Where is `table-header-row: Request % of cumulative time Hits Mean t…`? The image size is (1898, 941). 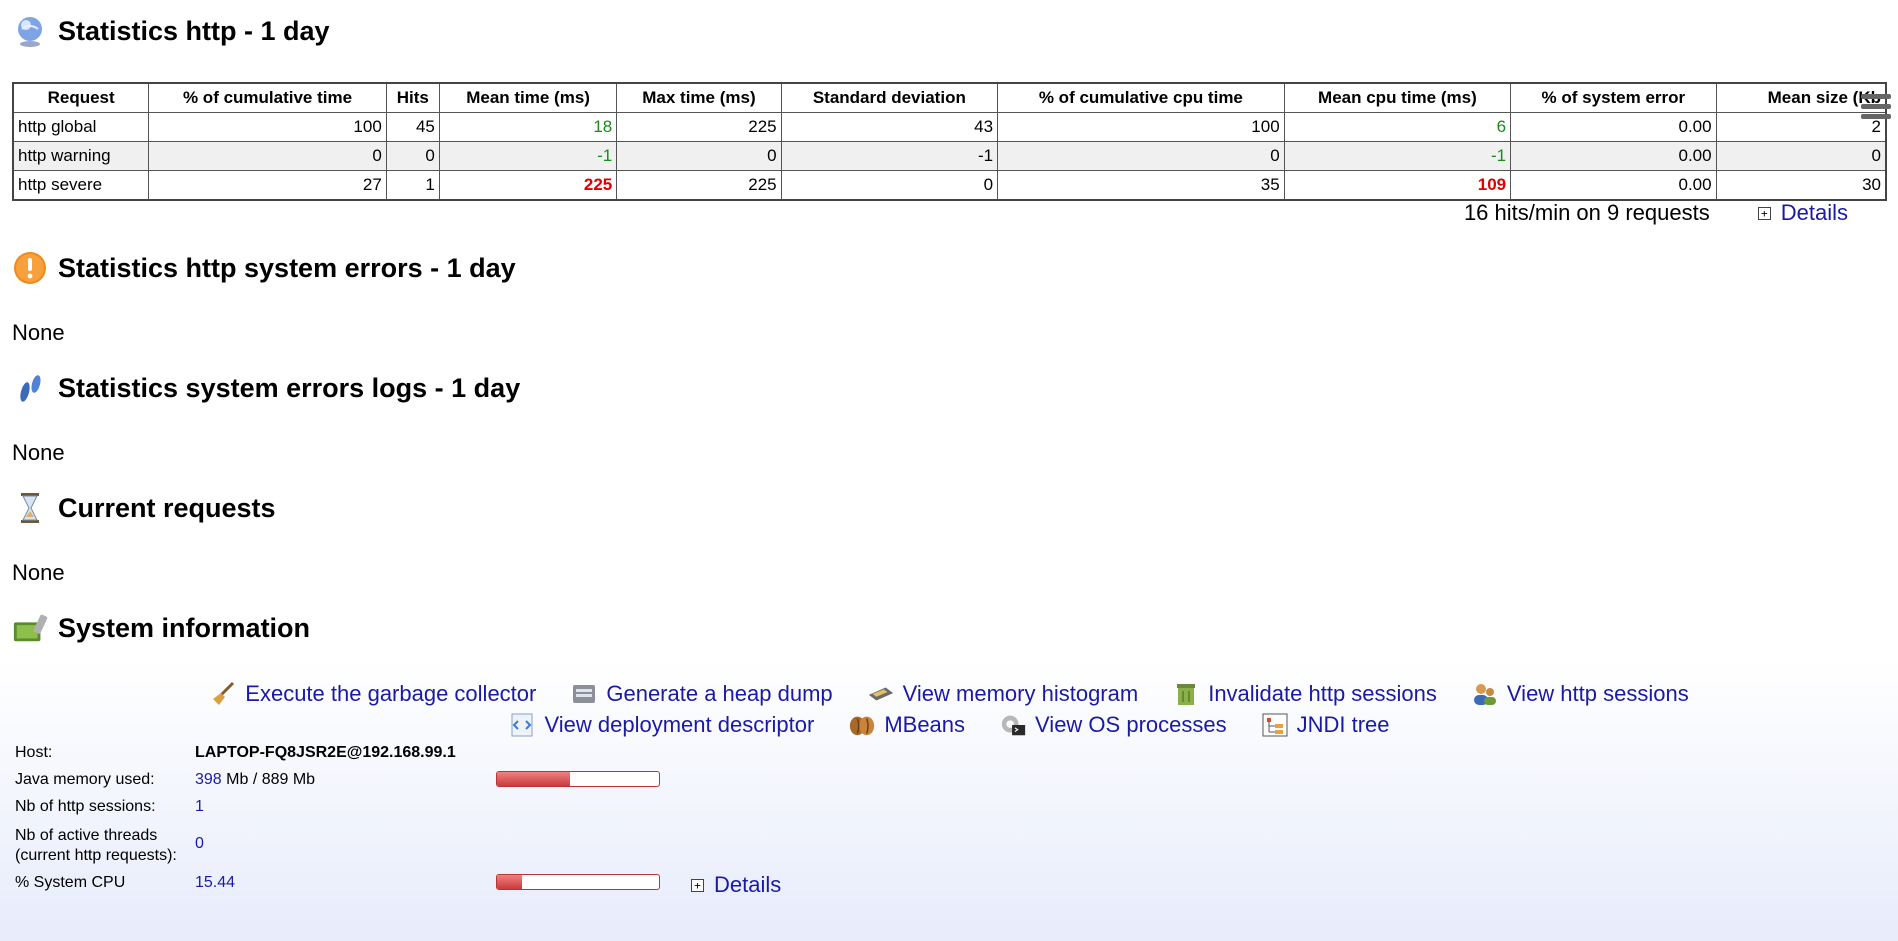 table-header-row: Request % of cumulative time Hits Mean t… is located at coordinates (949, 97).